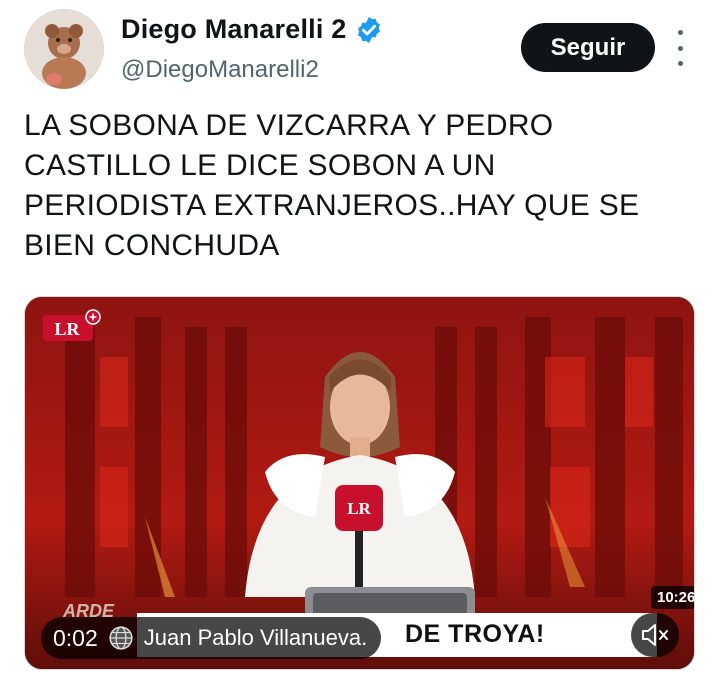 Image resolution: width=719 pixels, height=681 pixels. I want to click on mic-logo-text: LR, so click(359, 508).